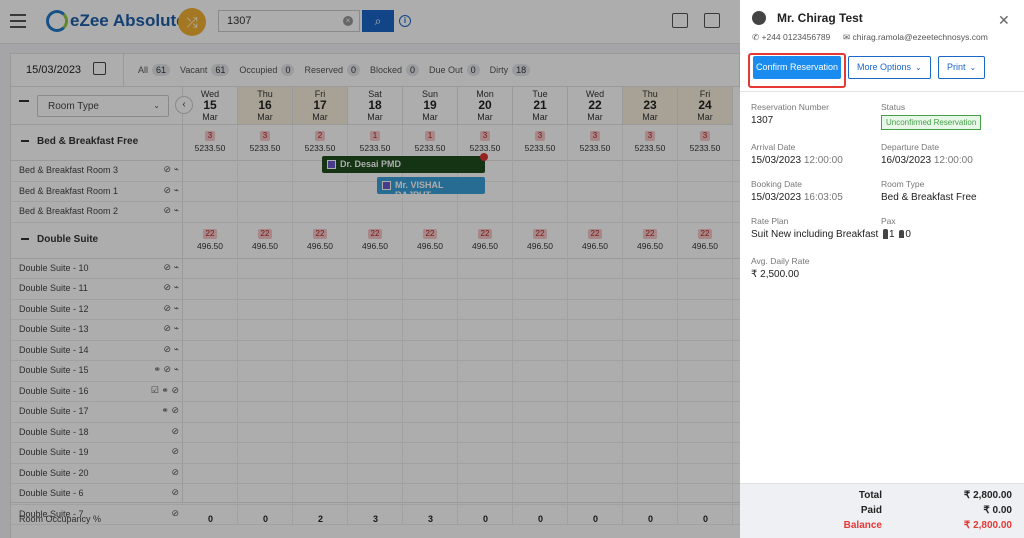  What do you see at coordinates (884, 67) in the screenshot?
I see `more-options-label: More Options` at bounding box center [884, 67].